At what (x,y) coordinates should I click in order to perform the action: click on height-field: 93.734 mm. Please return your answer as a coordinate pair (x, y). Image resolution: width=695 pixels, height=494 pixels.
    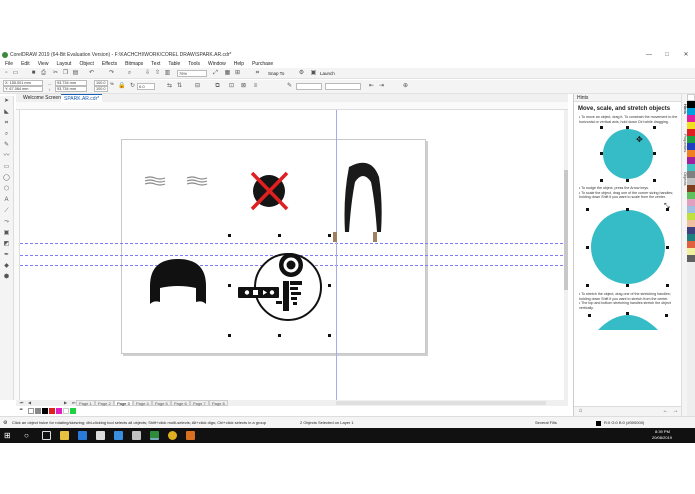
    Looking at the image, I should click on (71, 89).